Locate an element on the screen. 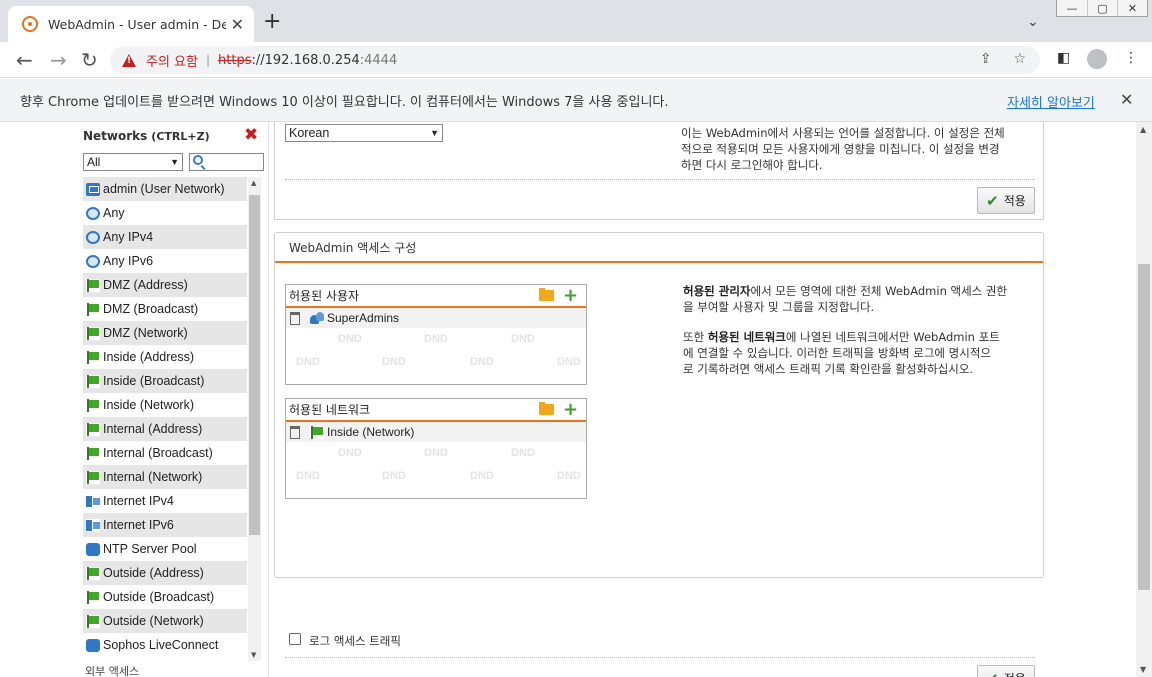  section-title: WebAdmin 액세스 구성 is located at coordinates (659, 248).